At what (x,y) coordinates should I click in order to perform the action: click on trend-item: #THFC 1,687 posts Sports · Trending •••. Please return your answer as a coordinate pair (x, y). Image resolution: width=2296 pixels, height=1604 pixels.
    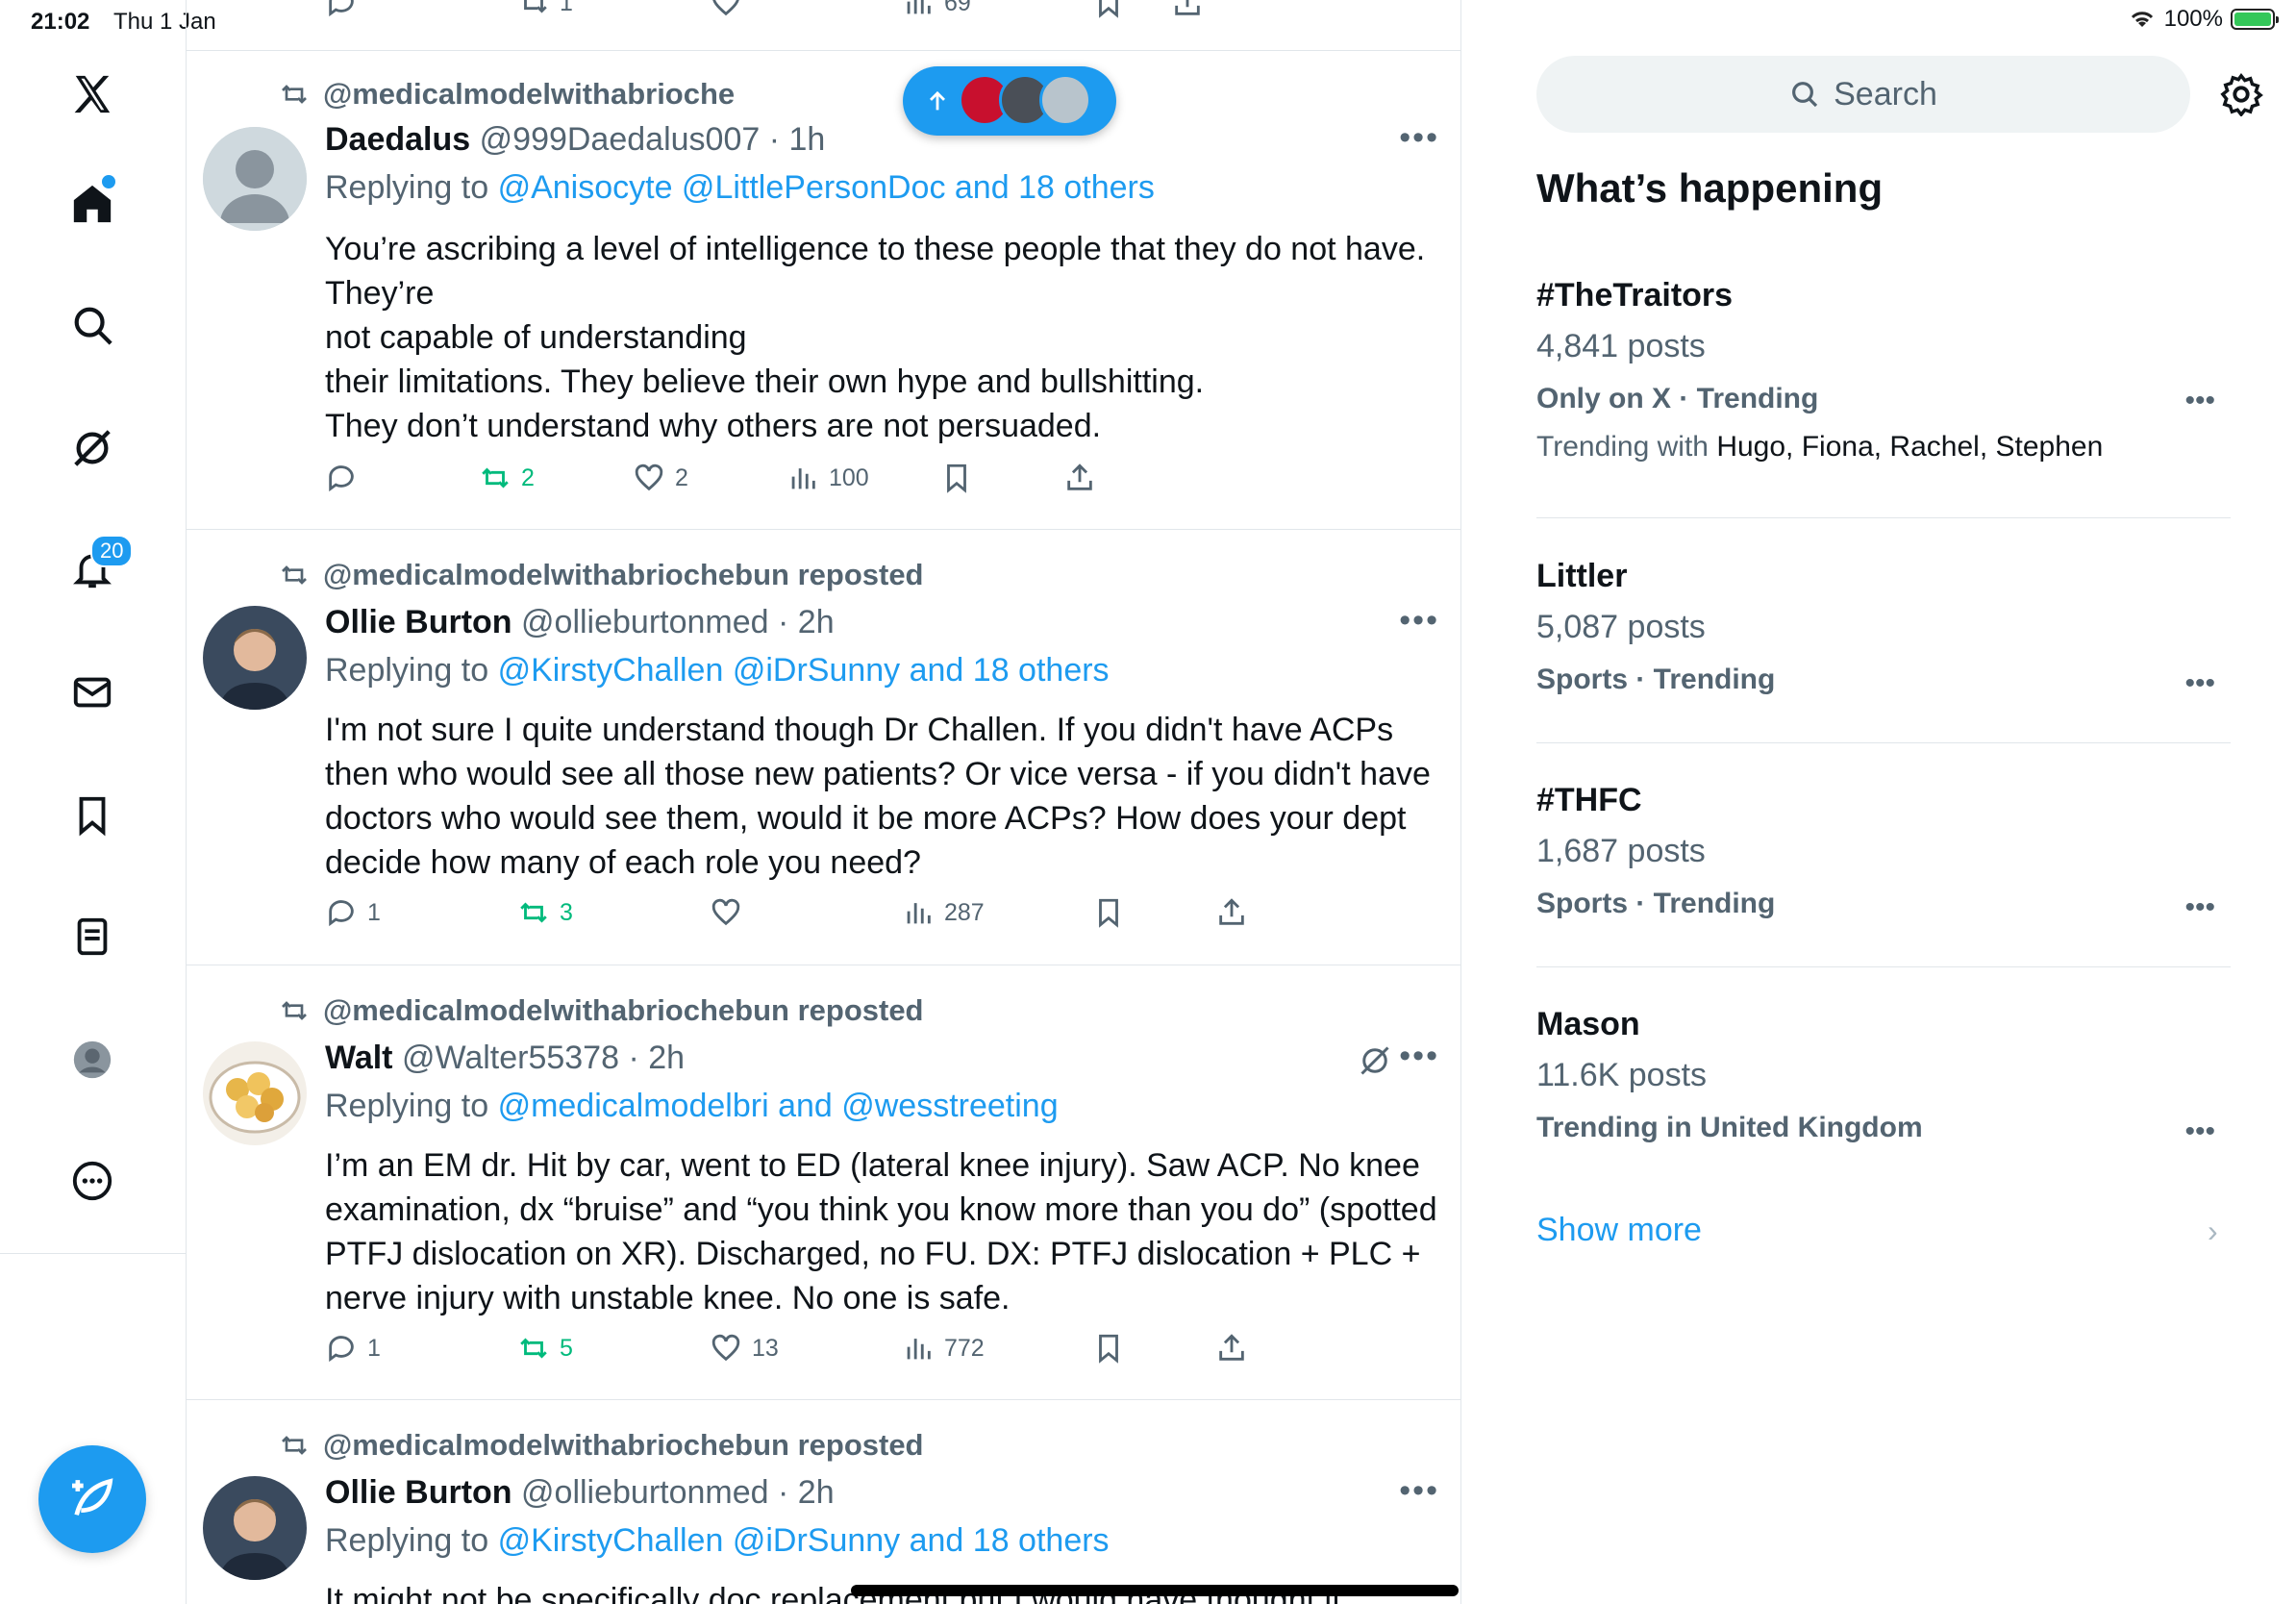
    Looking at the image, I should click on (1883, 852).